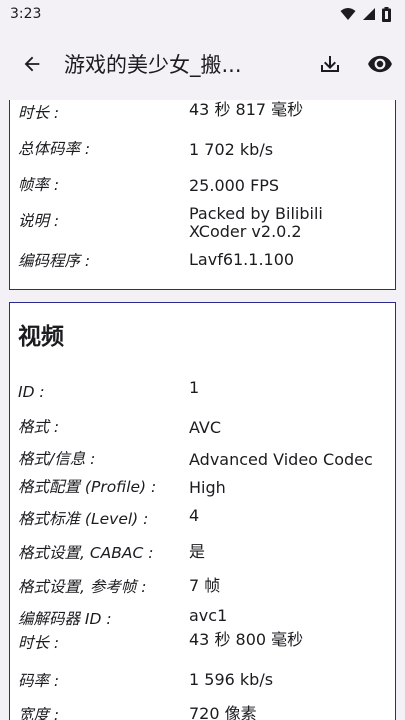 The width and height of the screenshot is (405, 720). I want to click on row-value: High, so click(207, 487).